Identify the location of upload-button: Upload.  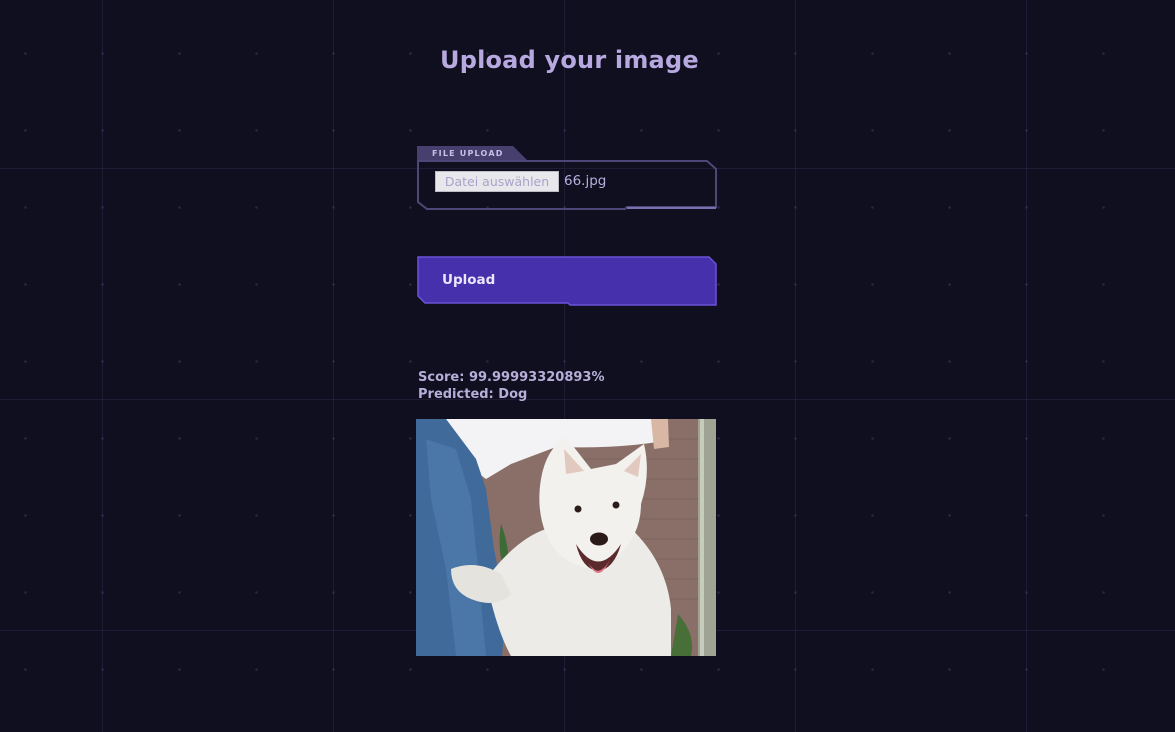
(567, 281).